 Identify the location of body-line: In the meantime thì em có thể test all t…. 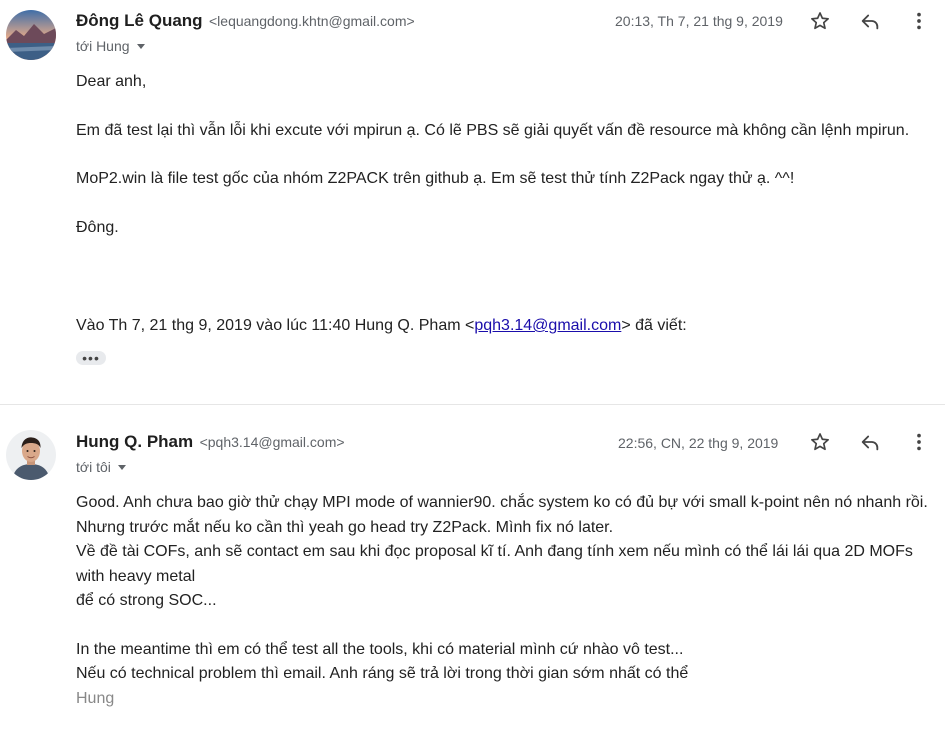
(380, 649).